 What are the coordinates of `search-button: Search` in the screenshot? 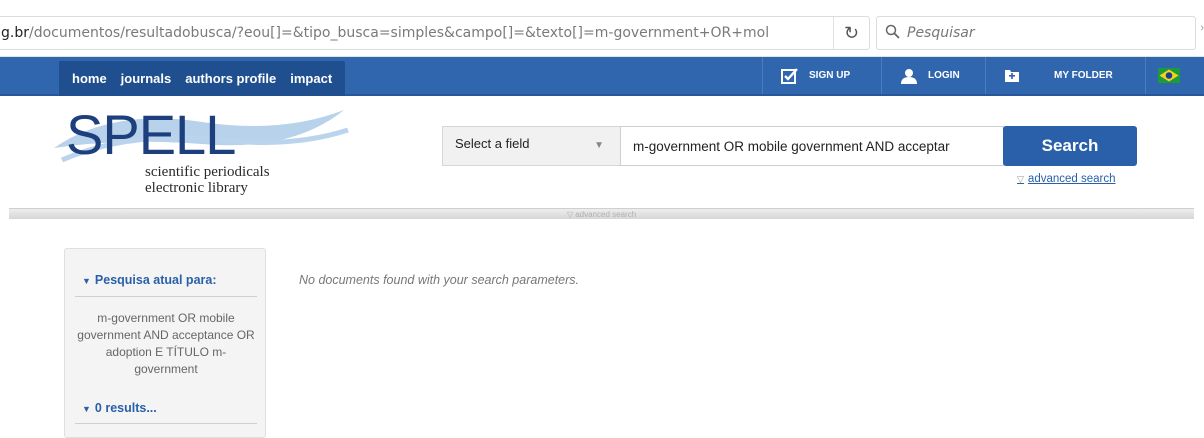 It's located at (1070, 146).